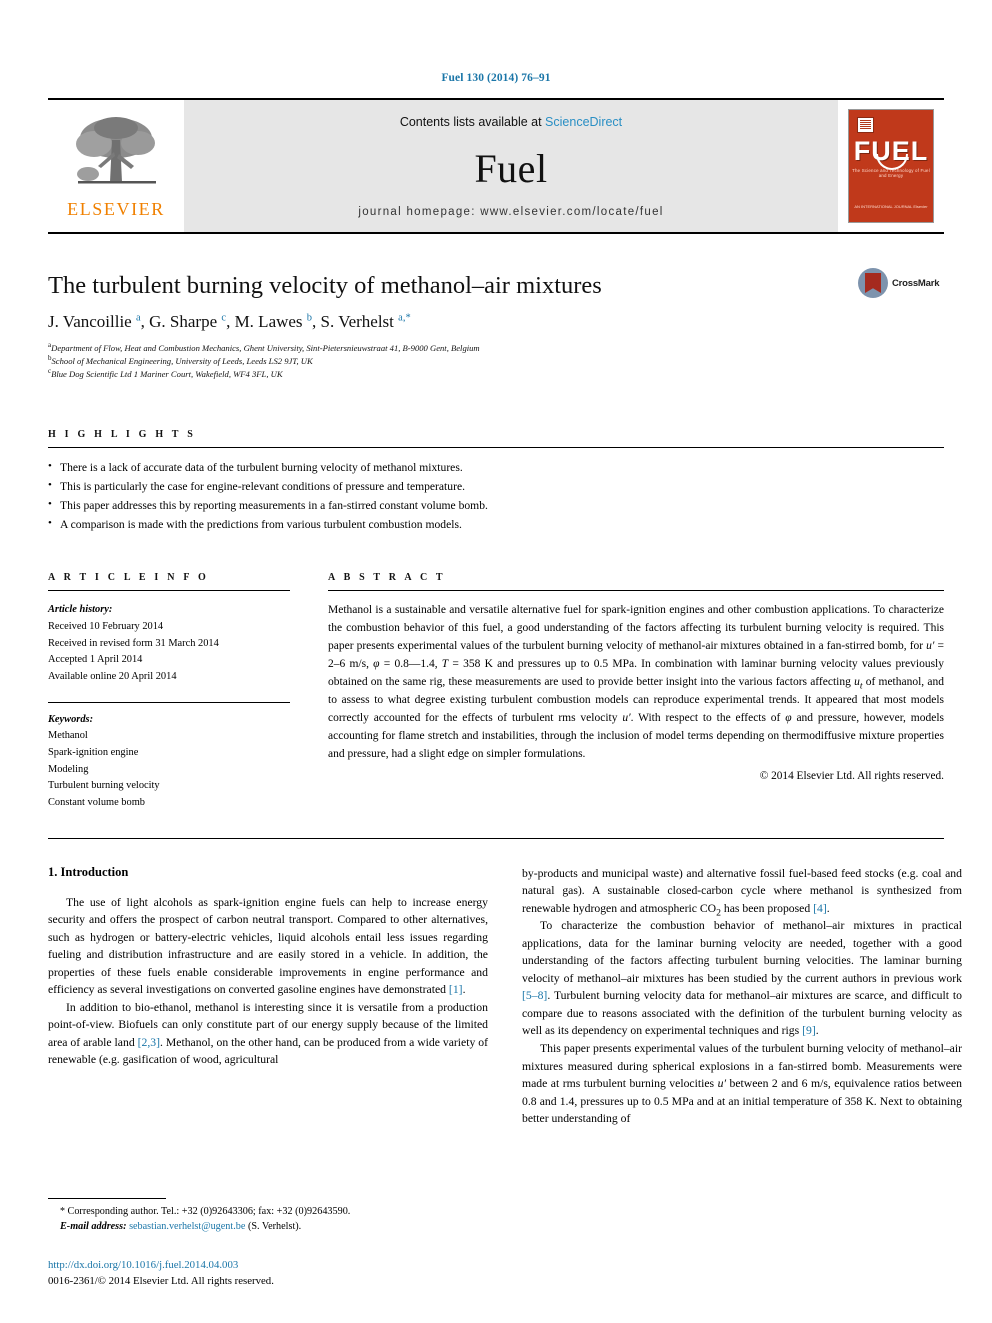 This screenshot has height=1323, width=992. What do you see at coordinates (865, 125) in the screenshot?
I see `cover-publisher-badge-icon` at bounding box center [865, 125].